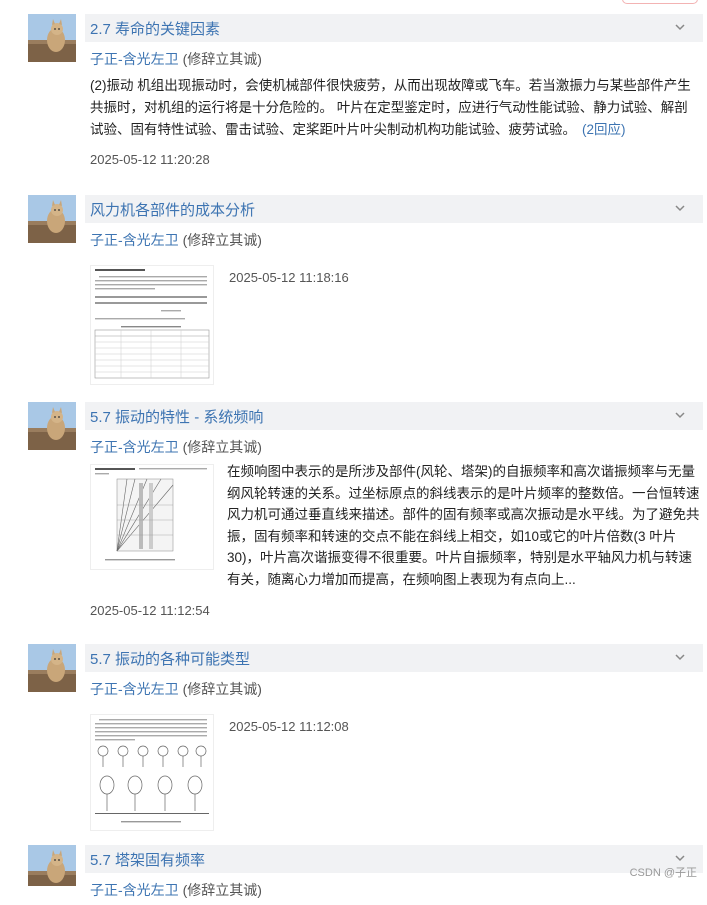 This screenshot has width=707, height=905. Describe the element at coordinates (172, 209) in the screenshot. I see `post-title: 风力机各部件的成本分析` at that location.